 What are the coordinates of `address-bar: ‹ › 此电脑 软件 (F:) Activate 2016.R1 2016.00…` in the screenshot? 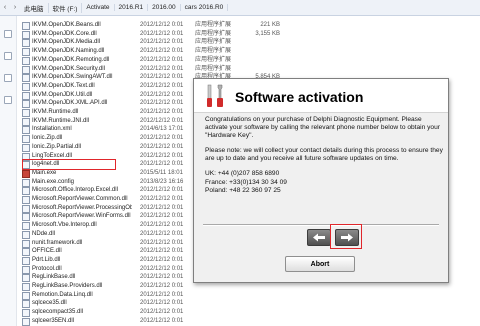 It's located at (240, 8).